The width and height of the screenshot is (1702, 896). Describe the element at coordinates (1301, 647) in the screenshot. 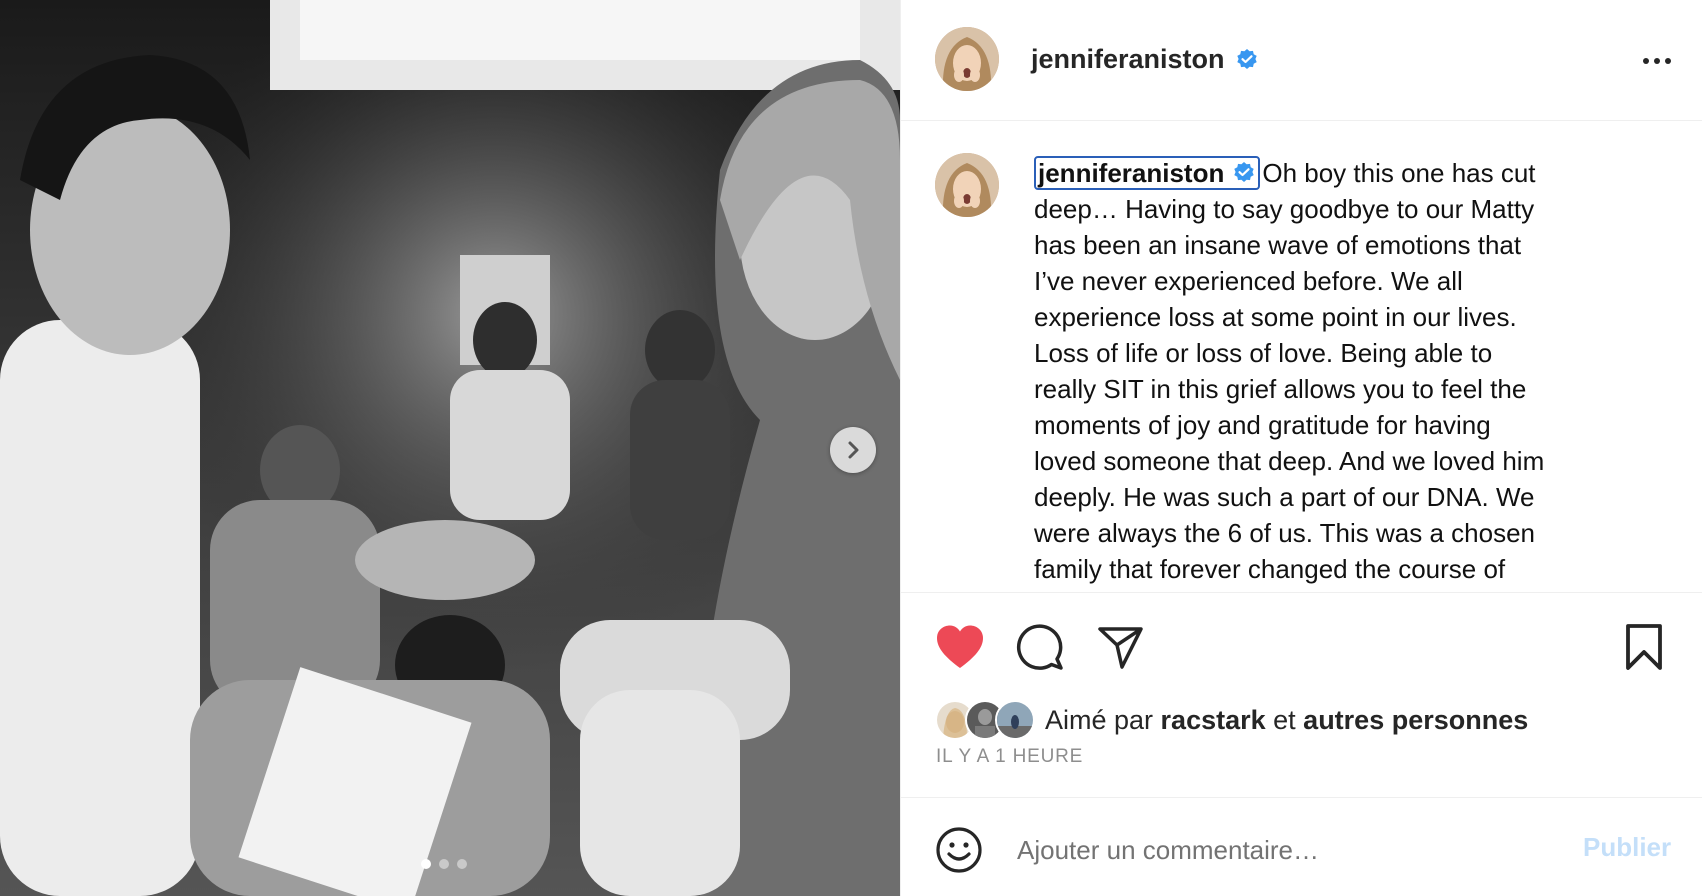

I see `action-bar` at that location.